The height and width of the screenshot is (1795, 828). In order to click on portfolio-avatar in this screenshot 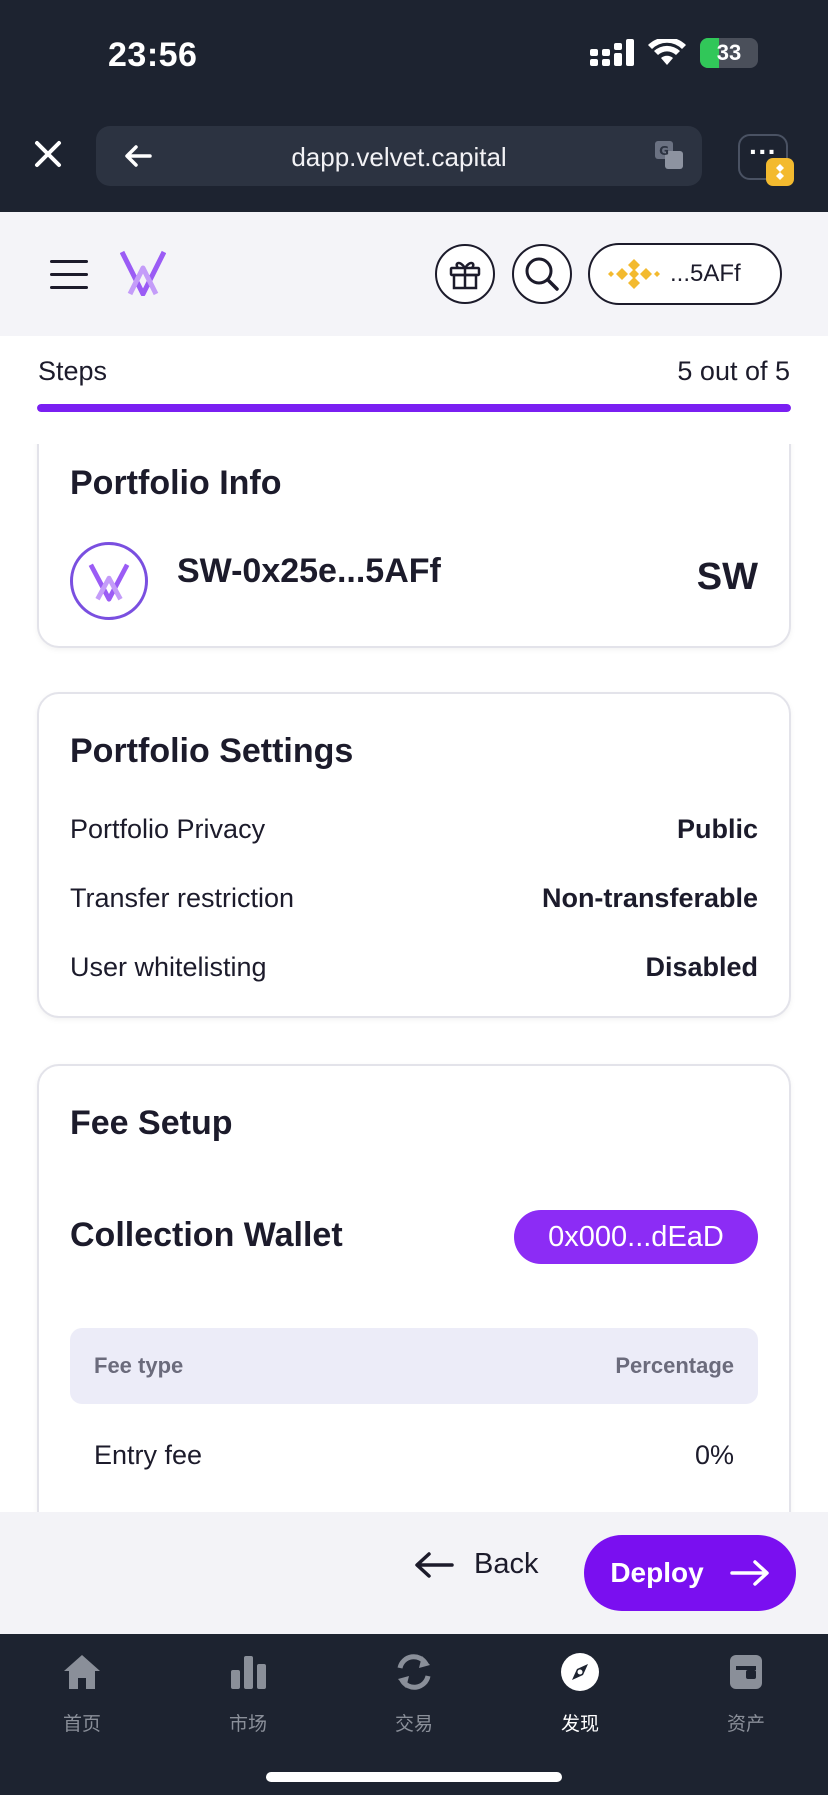, I will do `click(109, 581)`.